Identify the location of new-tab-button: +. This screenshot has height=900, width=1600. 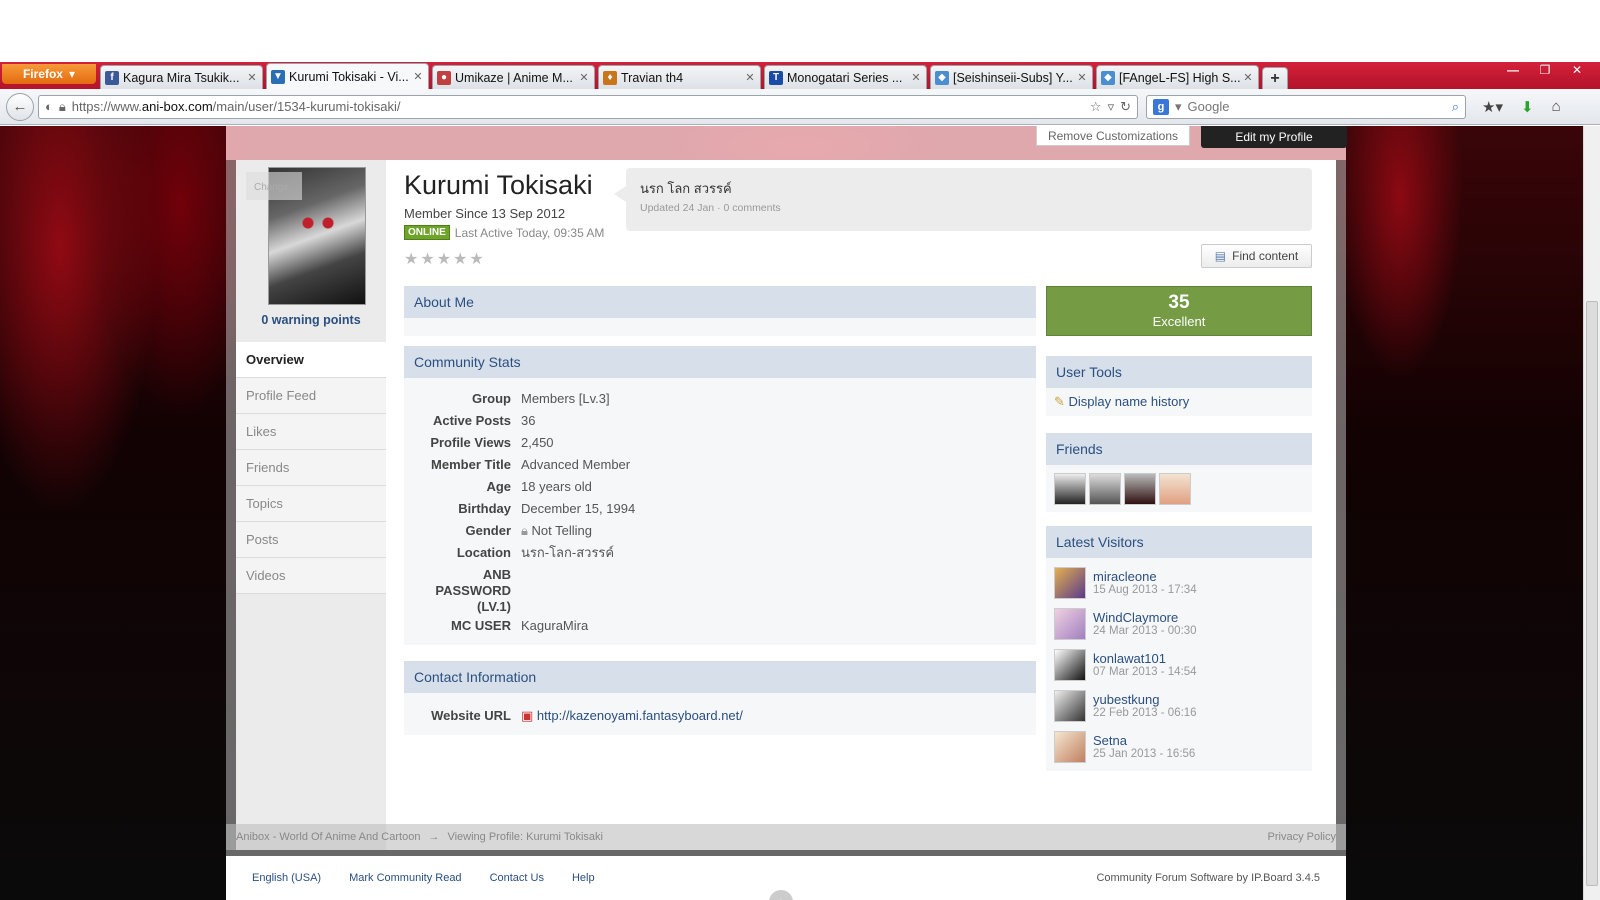
(1275, 78).